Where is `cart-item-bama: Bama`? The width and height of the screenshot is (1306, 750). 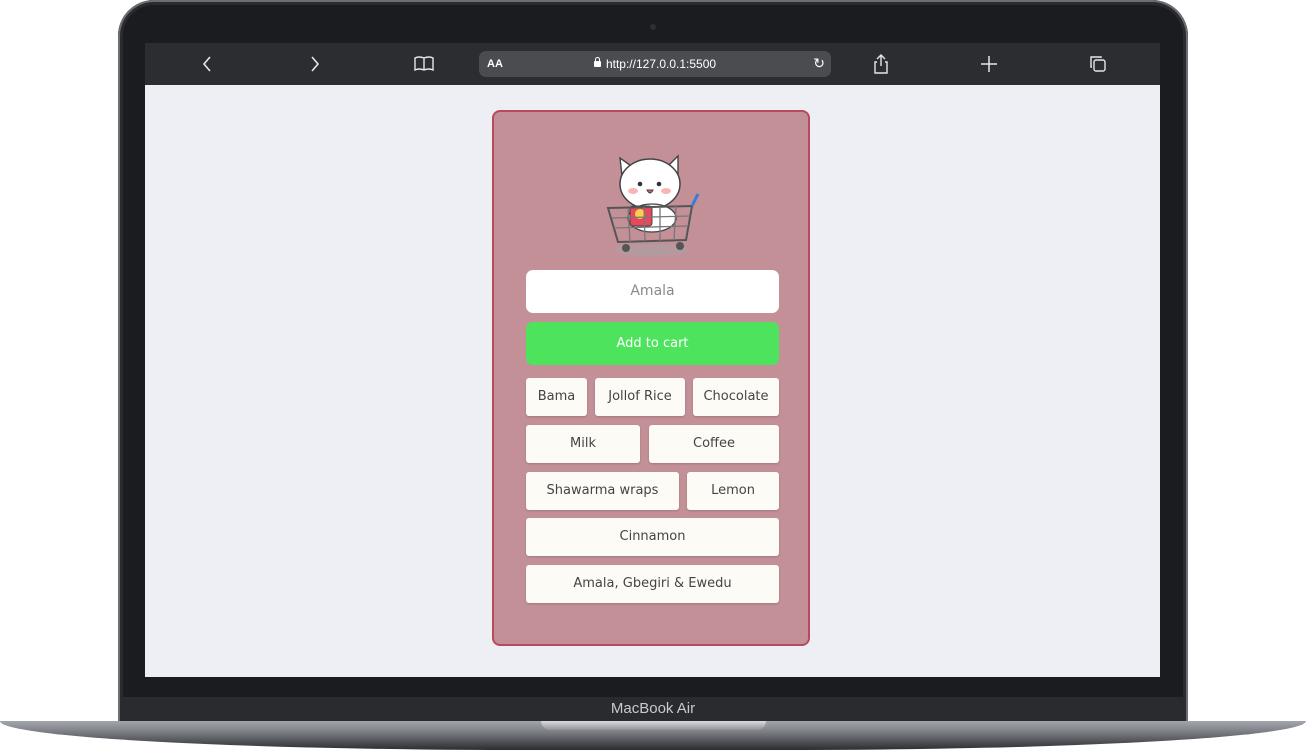
cart-item-bama: Bama is located at coordinates (556, 397).